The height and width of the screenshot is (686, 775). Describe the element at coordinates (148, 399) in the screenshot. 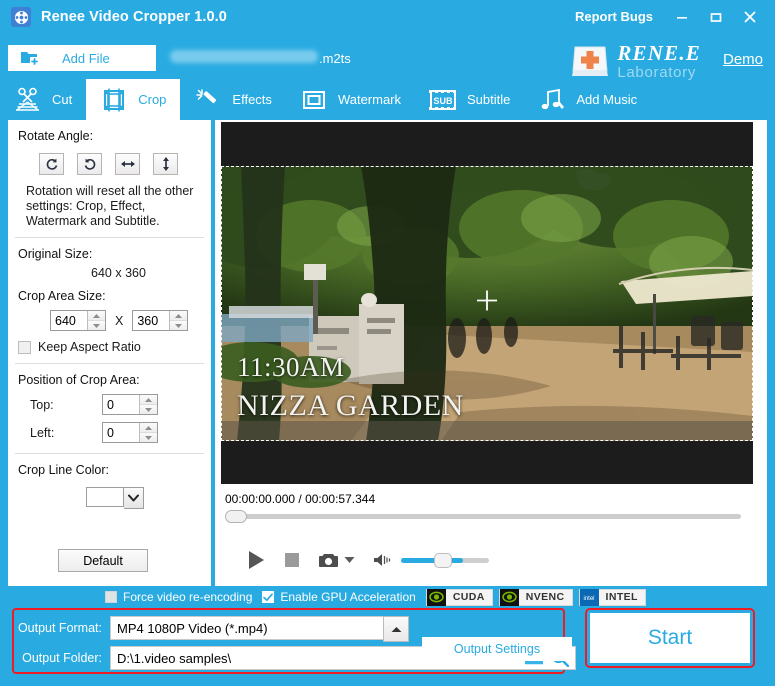

I see `crop-top-increment` at that location.